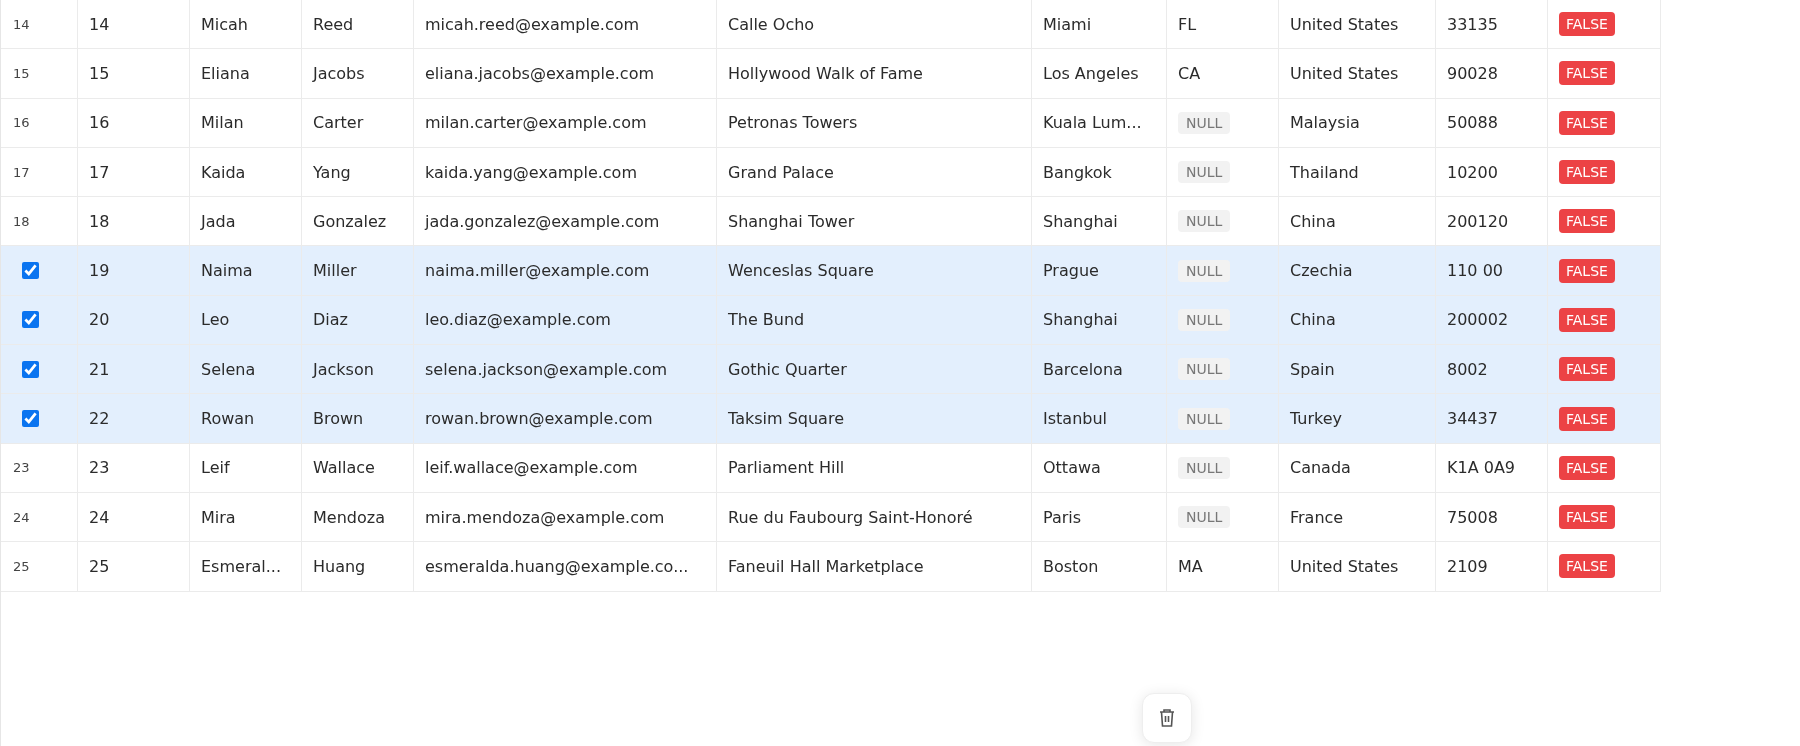 The width and height of the screenshot is (1800, 746). Describe the element at coordinates (766, 320) in the screenshot. I see `address-cell: The Bund` at that location.